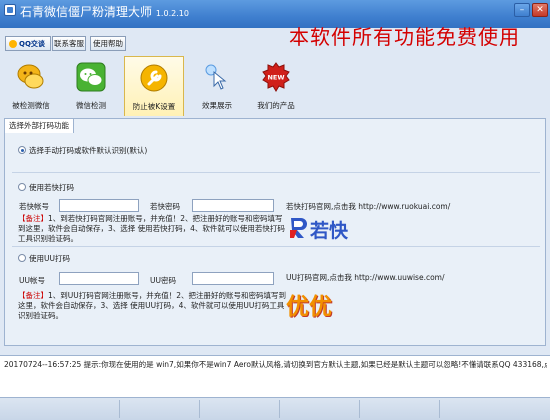  What do you see at coordinates (31, 105) in the screenshot?
I see `toolbar-label: 被检测微信` at bounding box center [31, 105].